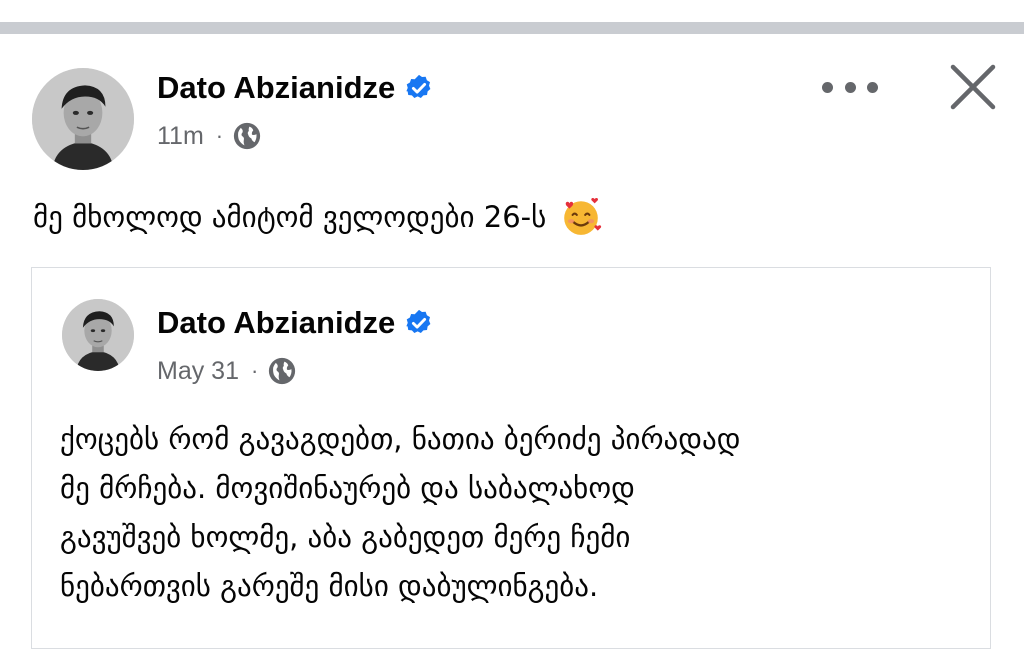 The width and height of the screenshot is (1024, 655). What do you see at coordinates (581, 217) in the screenshot?
I see `smiling-face-with-hearts-icon` at bounding box center [581, 217].